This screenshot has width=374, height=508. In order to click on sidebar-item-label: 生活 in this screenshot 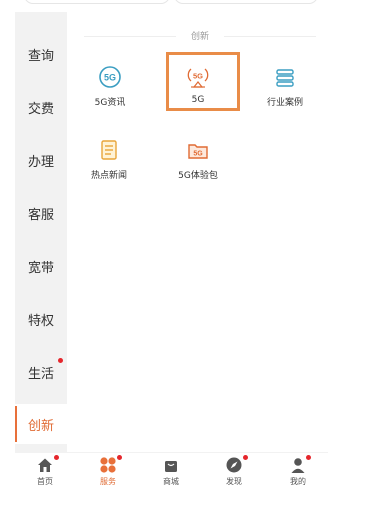, I will do `click(40, 374)`.